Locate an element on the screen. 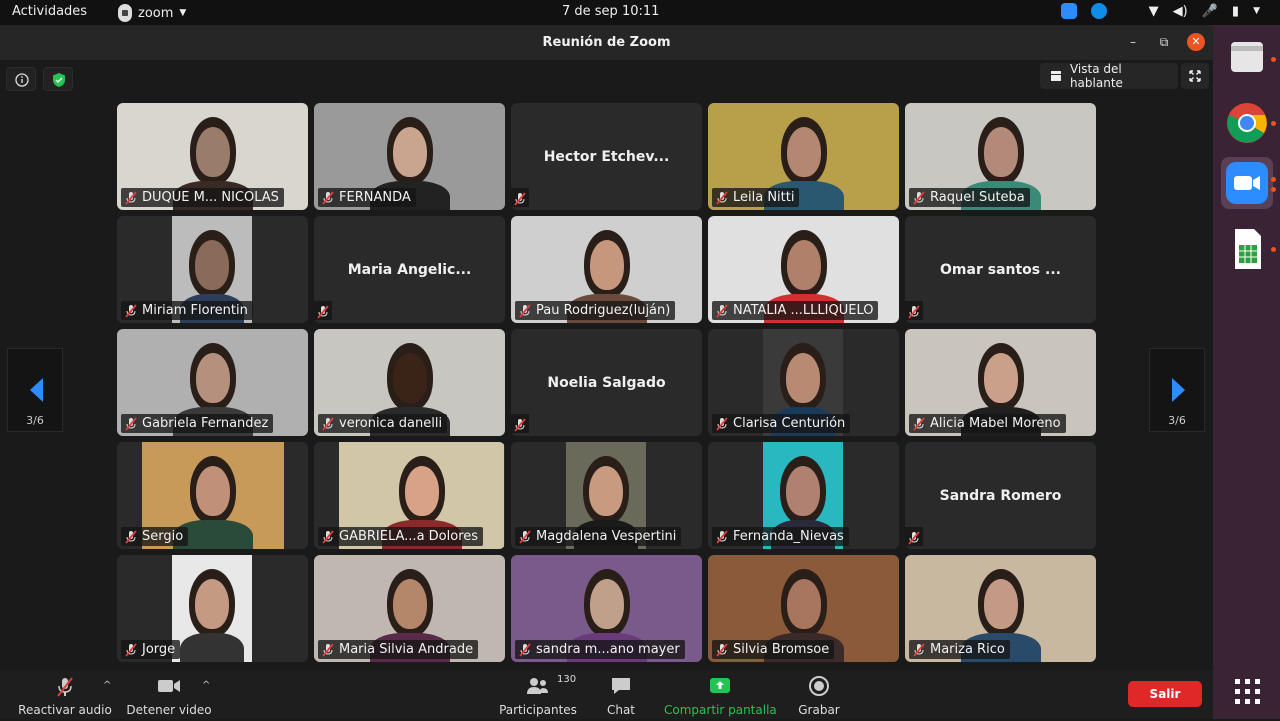 This screenshot has width=1280, height=721. window-titlebar: Reunión de Zoom – ⧉ ✕ is located at coordinates (606, 42).